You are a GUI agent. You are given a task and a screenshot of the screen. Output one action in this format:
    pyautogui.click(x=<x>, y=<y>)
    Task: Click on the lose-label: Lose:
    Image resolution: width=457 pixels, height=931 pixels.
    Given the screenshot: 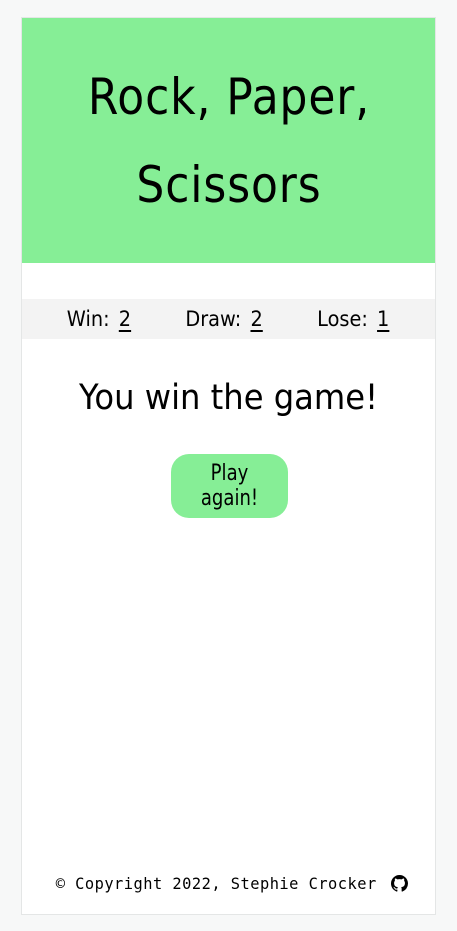 What is the action you would take?
    pyautogui.click(x=343, y=319)
    